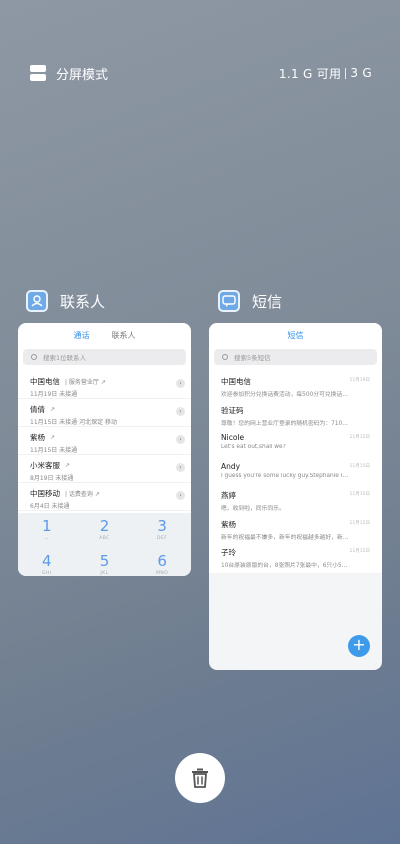 The image size is (400, 844). What do you see at coordinates (65, 358) in the screenshot?
I see `contacts-search-placeholder: 搜索1位联系人` at bounding box center [65, 358].